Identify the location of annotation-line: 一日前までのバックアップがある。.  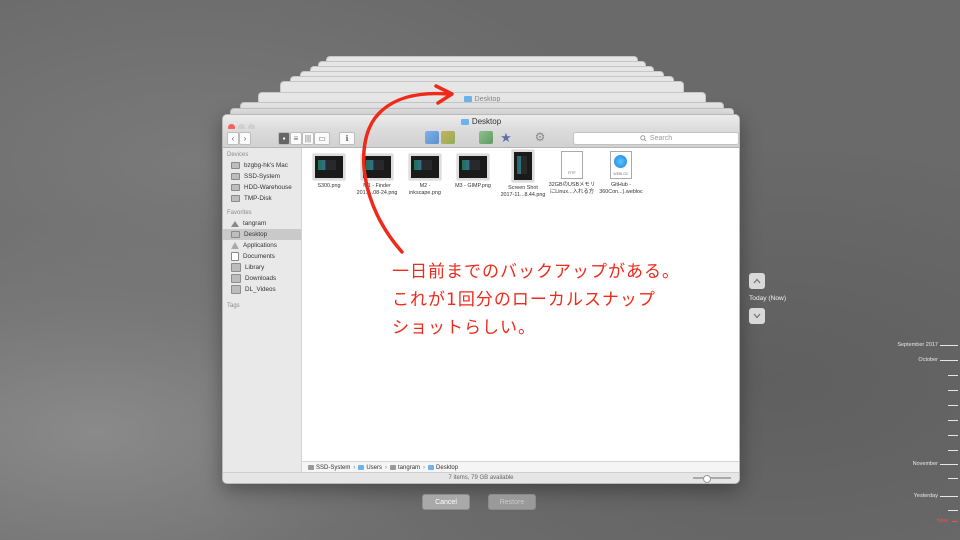
(536, 272).